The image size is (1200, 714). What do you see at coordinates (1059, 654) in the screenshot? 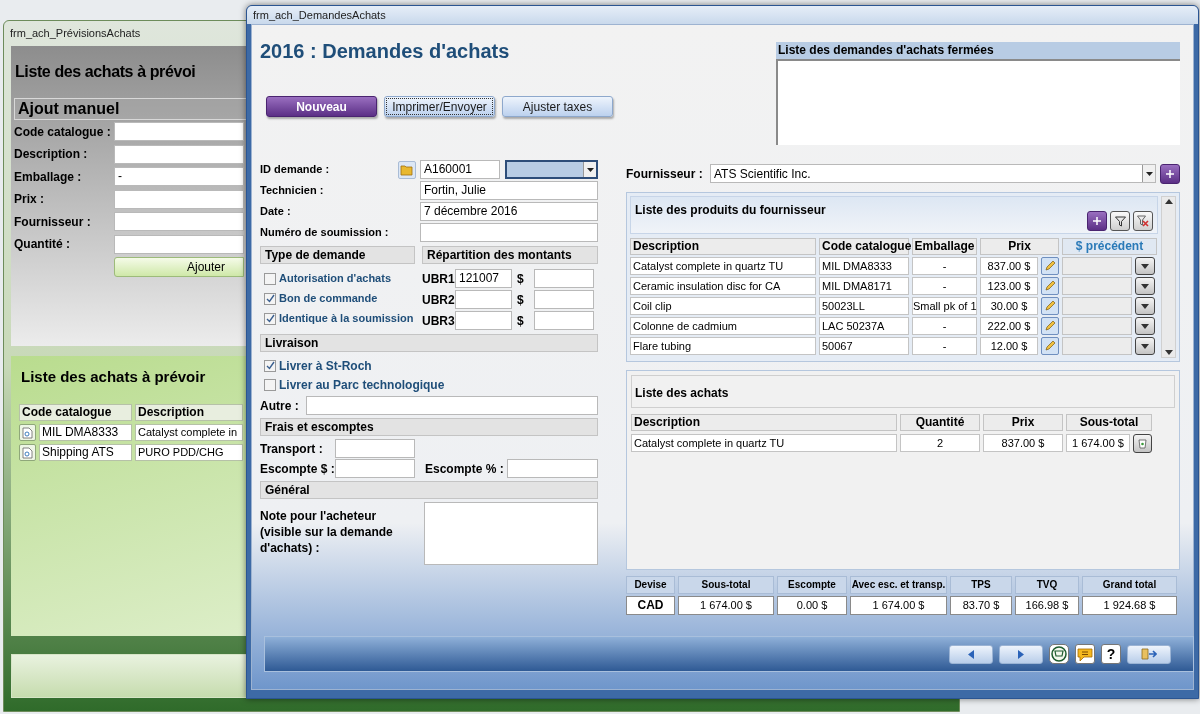
I see `cart-button` at bounding box center [1059, 654].